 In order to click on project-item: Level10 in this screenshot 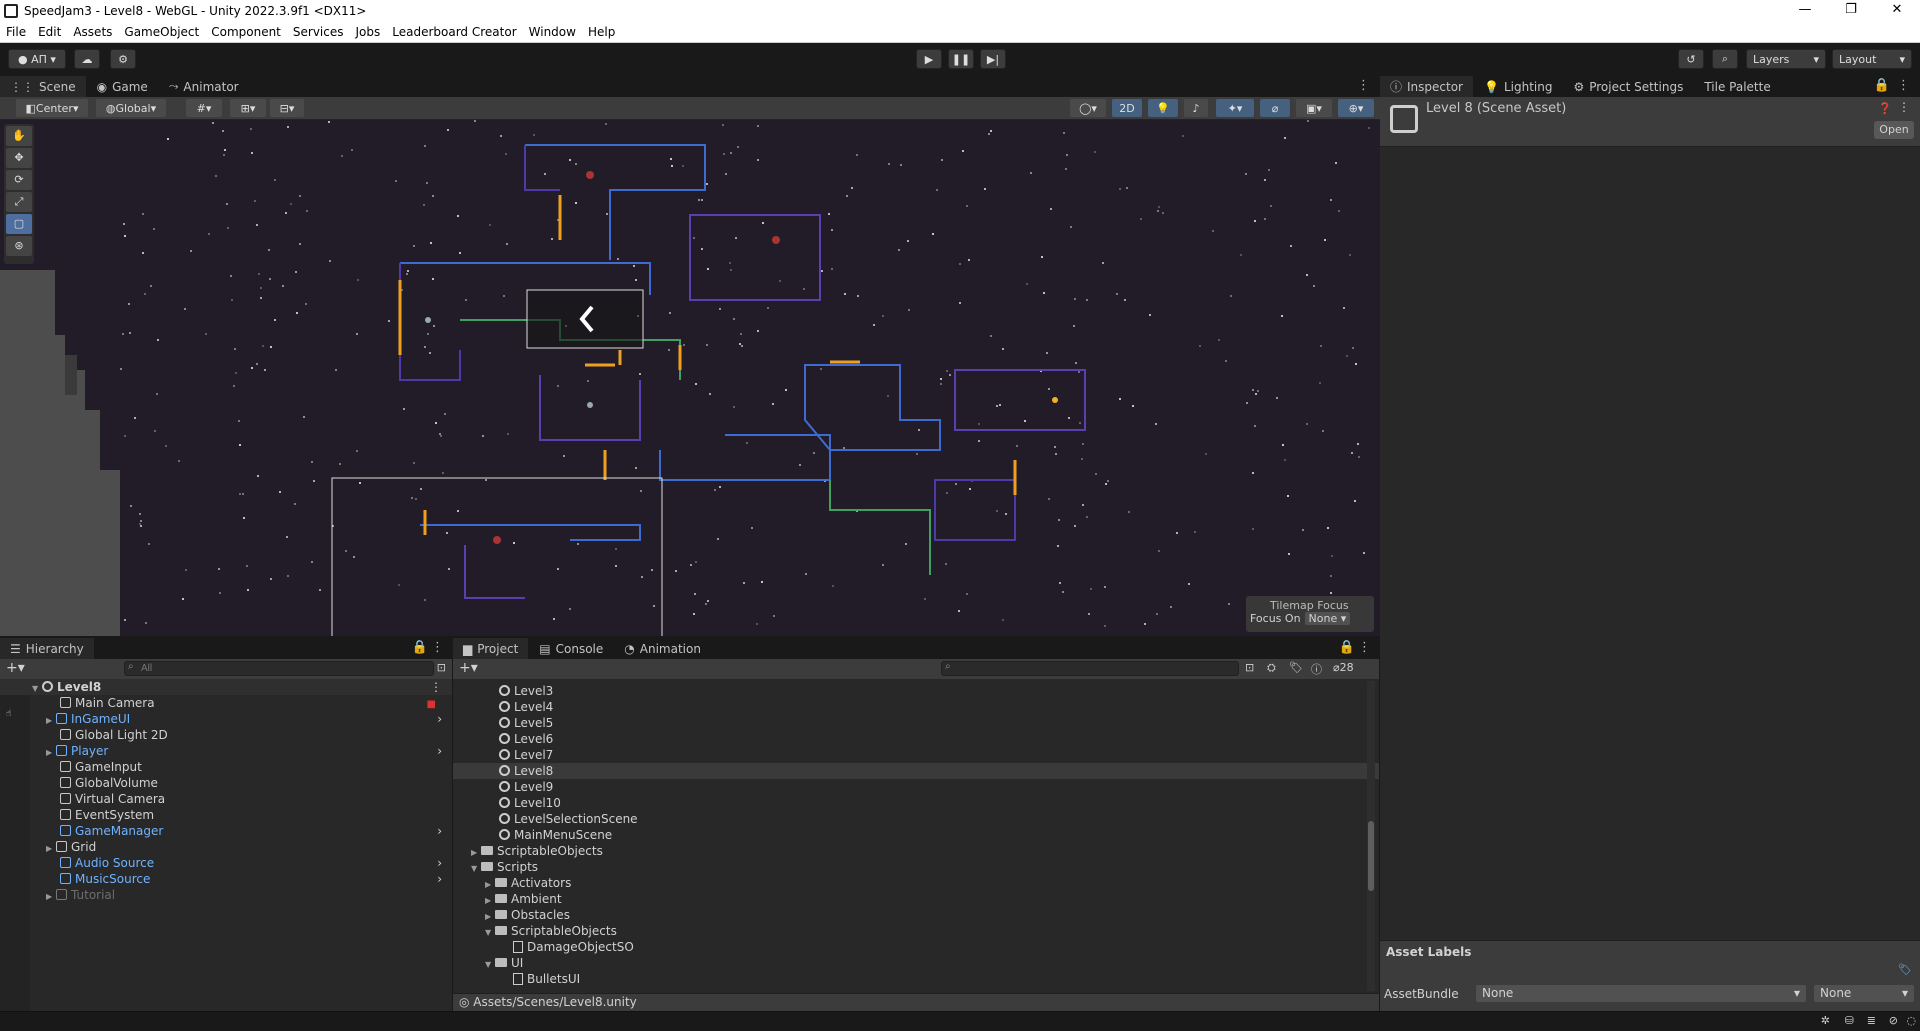, I will do `click(916, 803)`.